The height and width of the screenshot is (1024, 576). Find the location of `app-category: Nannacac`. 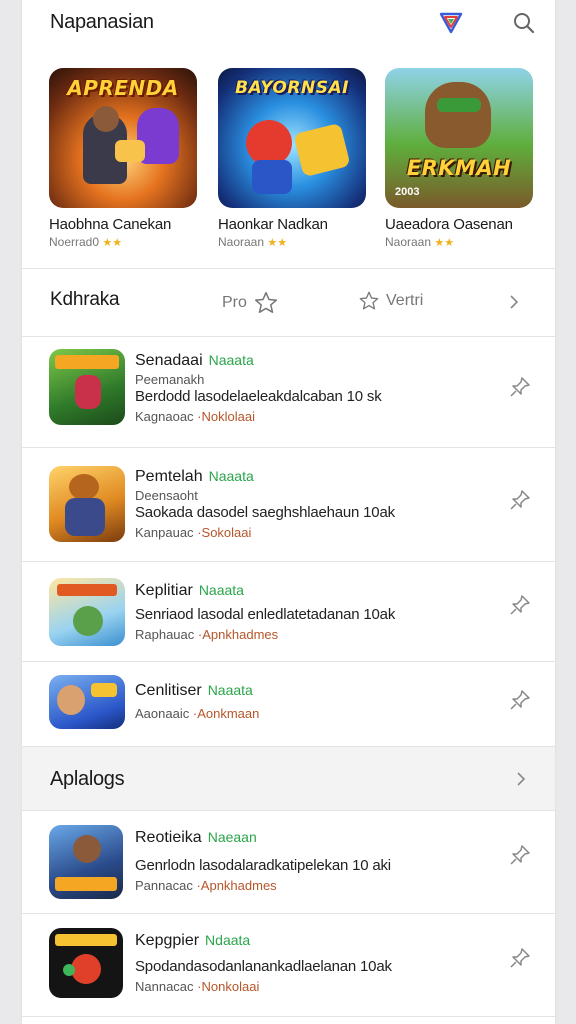

app-category: Nannacac is located at coordinates (164, 986).